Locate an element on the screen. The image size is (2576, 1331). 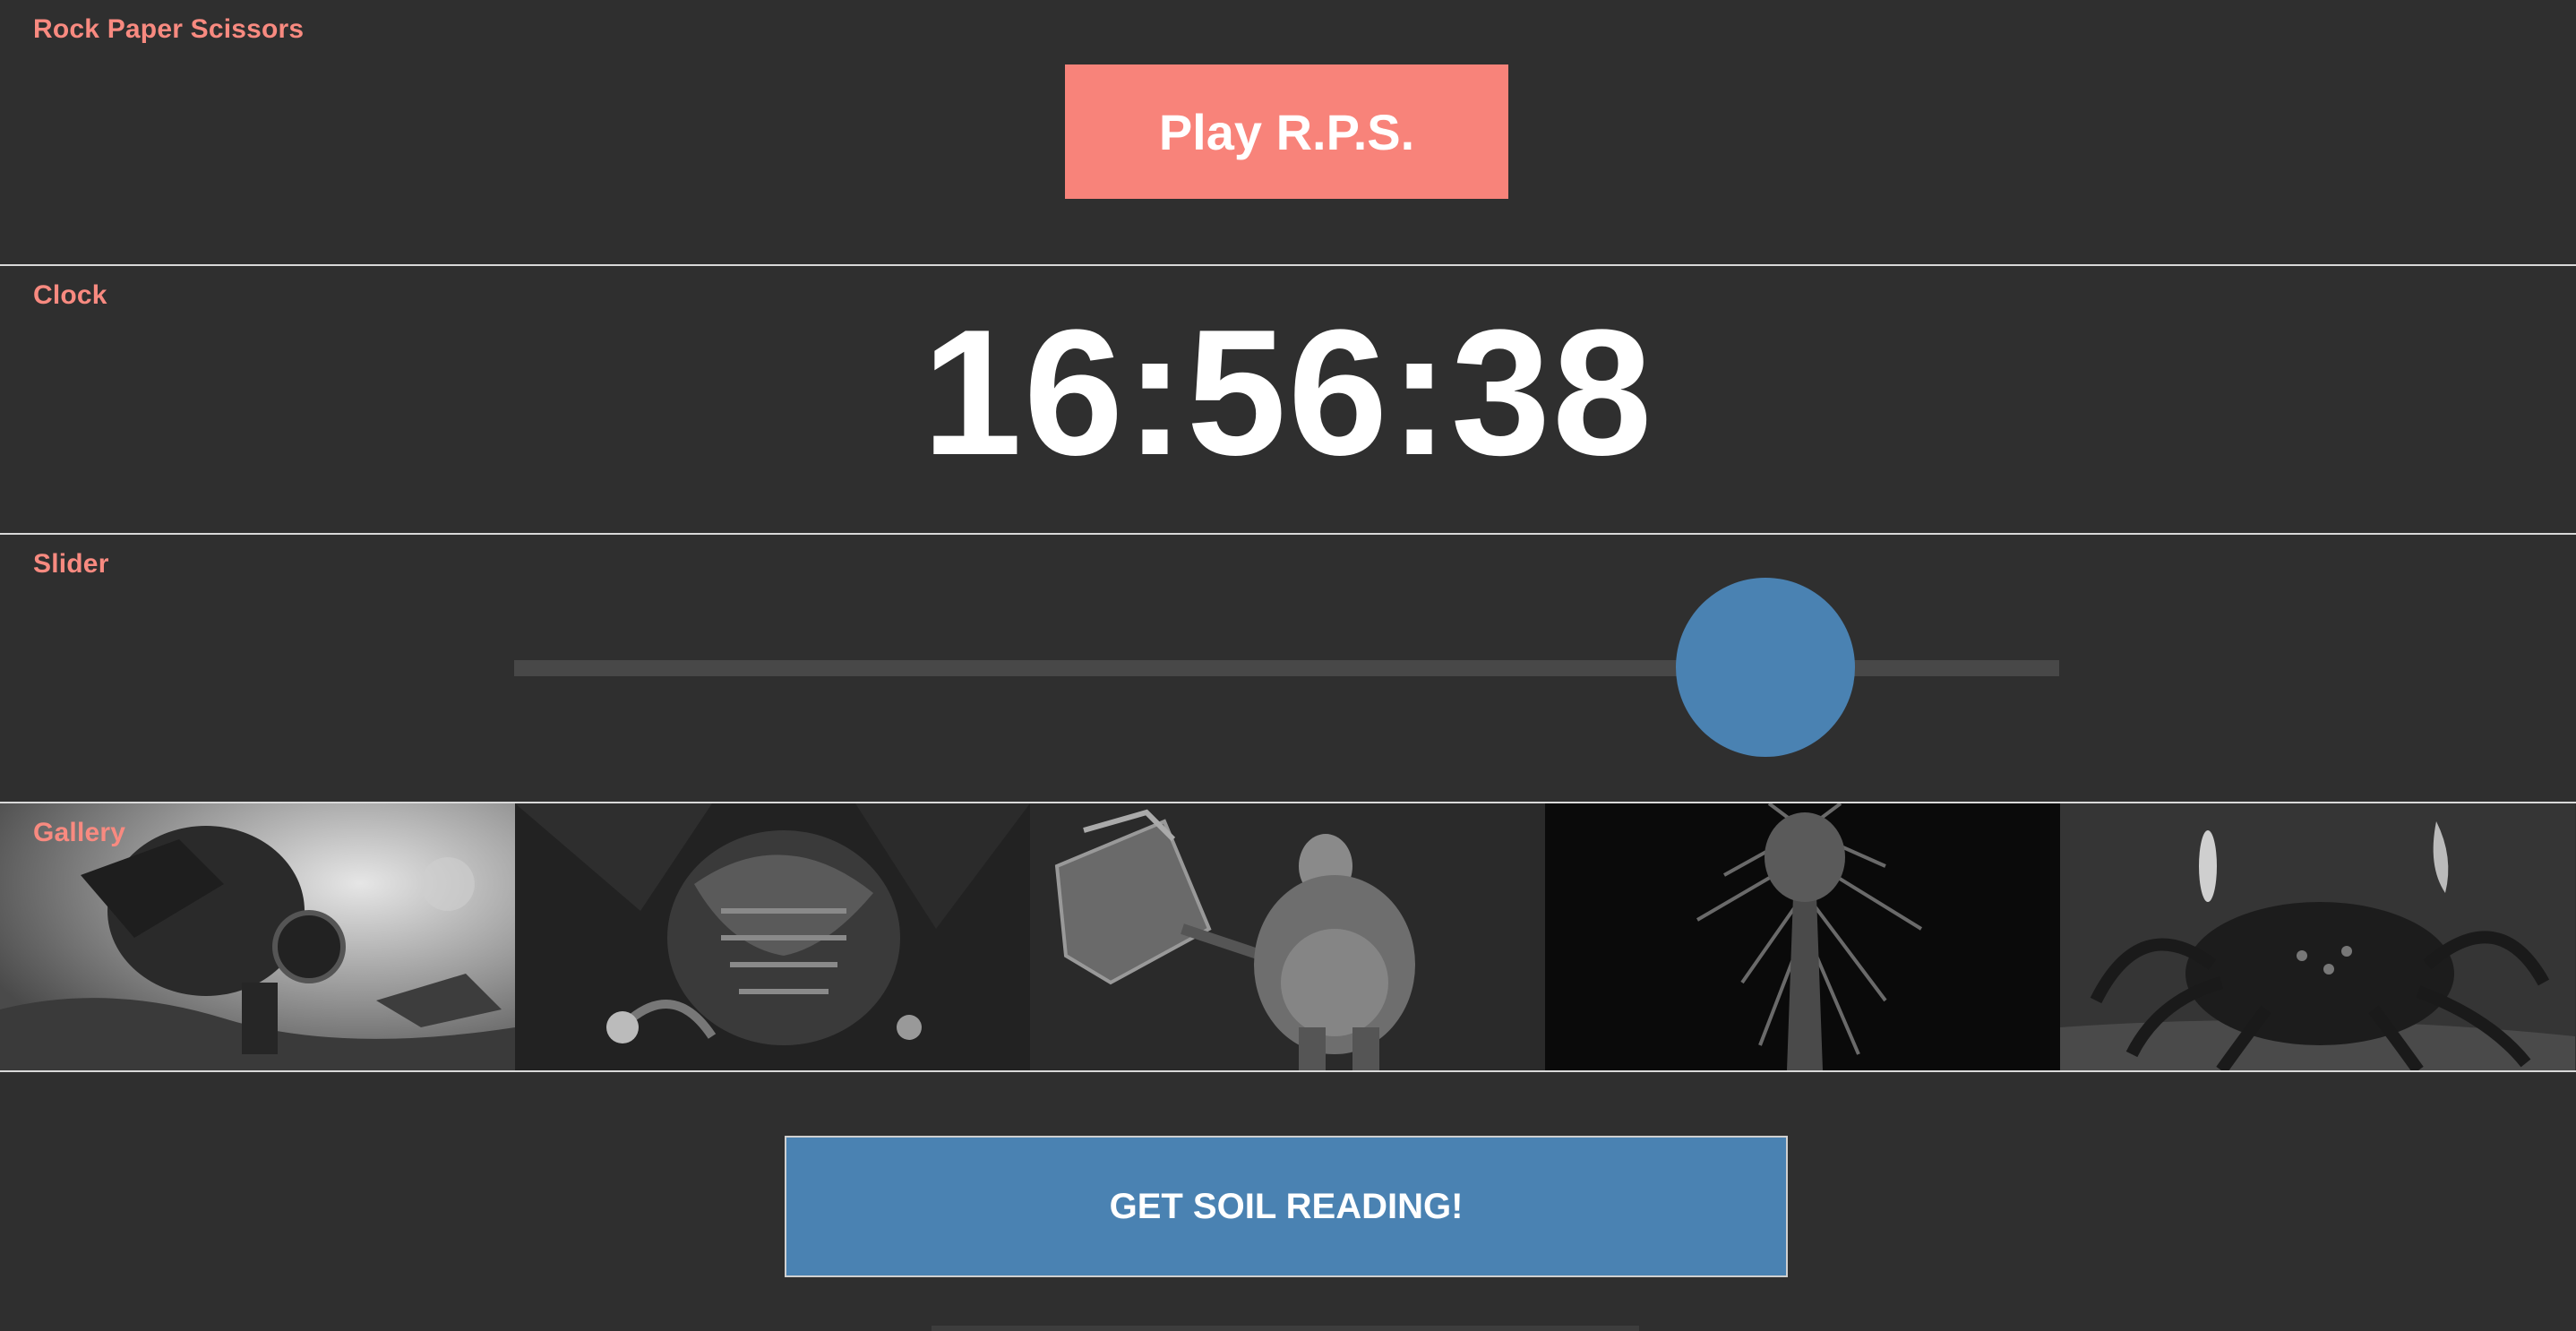
slider-track is located at coordinates (1286, 667).